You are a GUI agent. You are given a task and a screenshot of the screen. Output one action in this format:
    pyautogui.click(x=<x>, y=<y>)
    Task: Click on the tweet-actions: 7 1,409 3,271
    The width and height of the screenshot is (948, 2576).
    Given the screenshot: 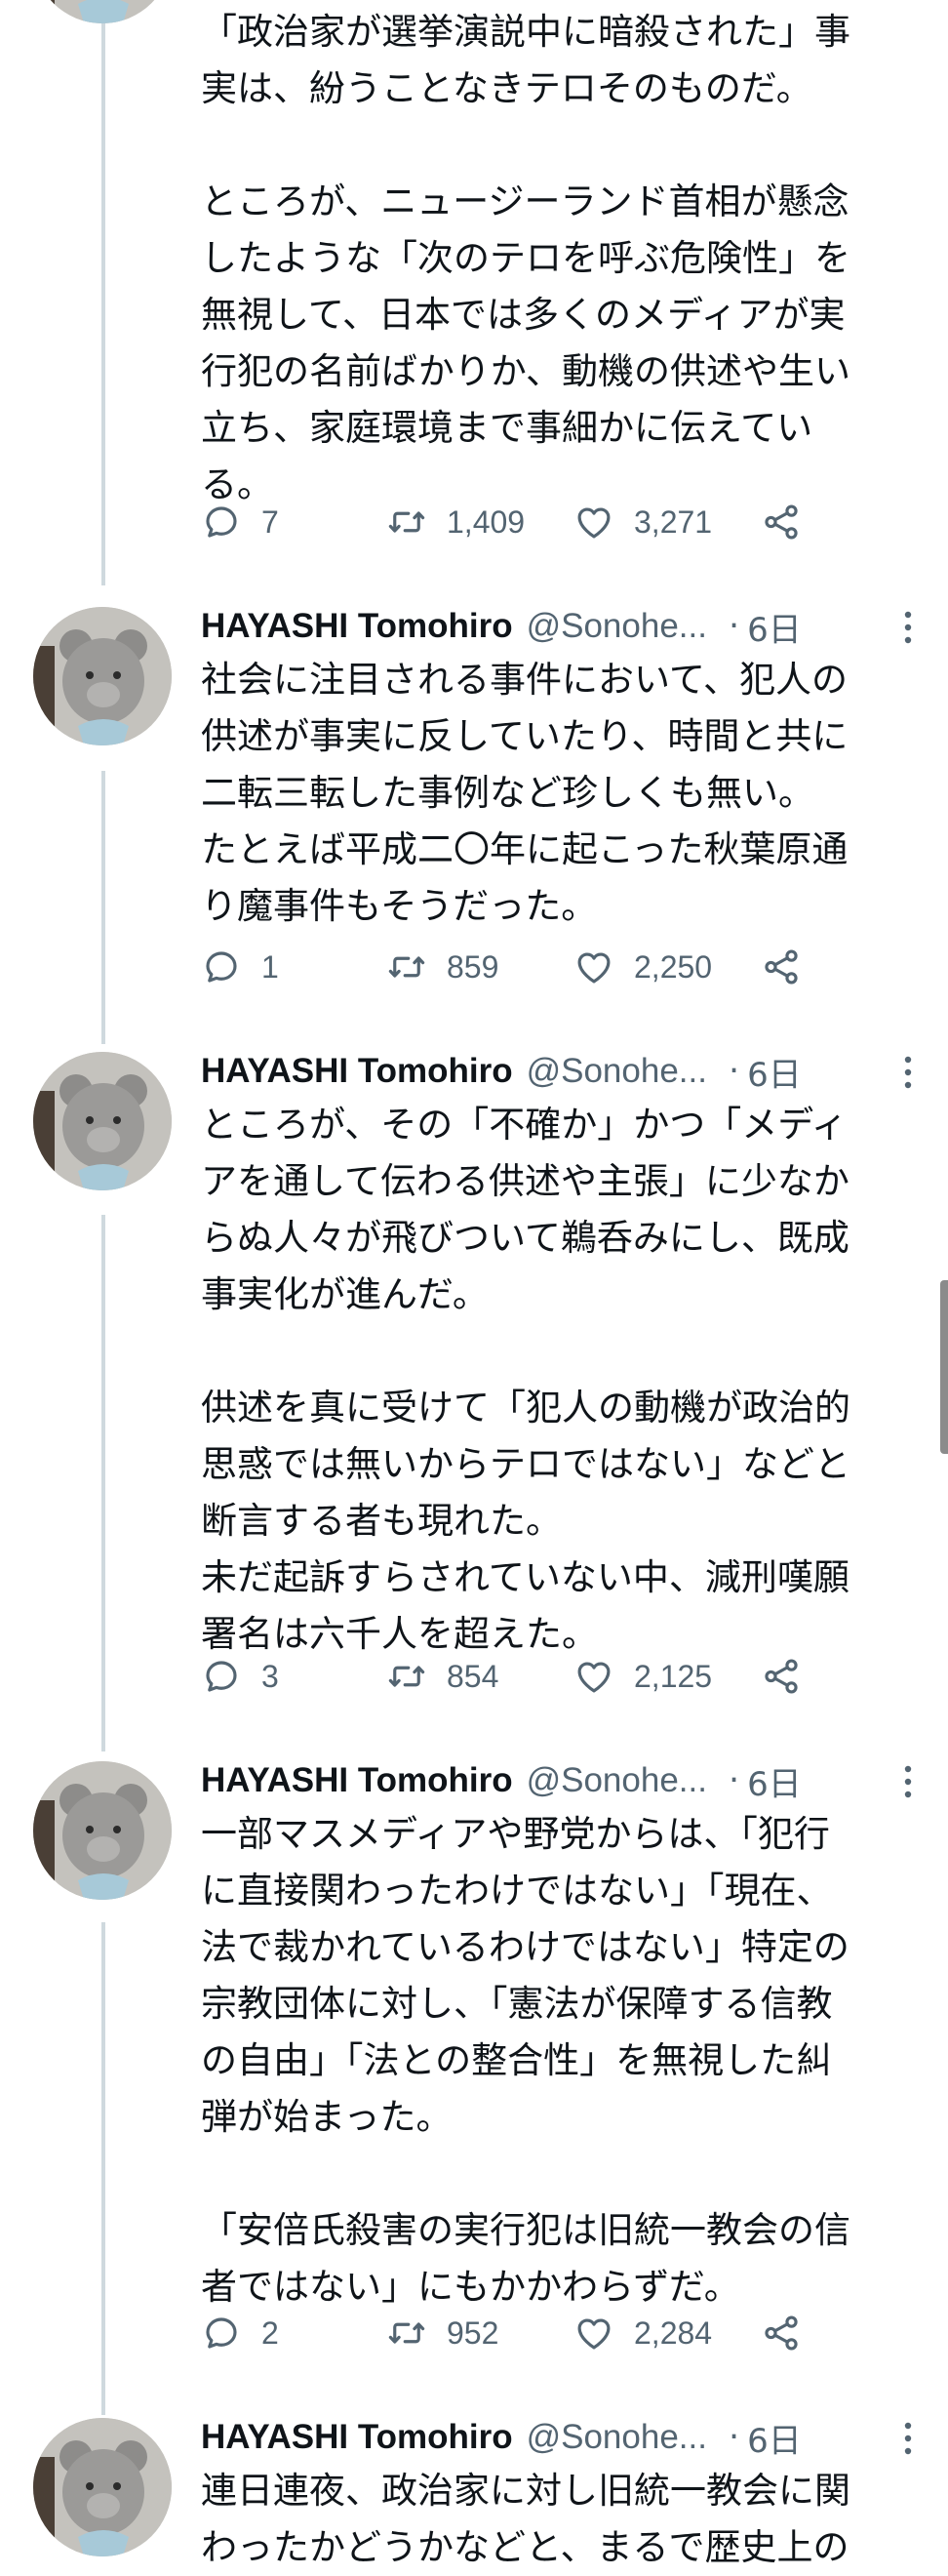 What is the action you would take?
    pyautogui.click(x=503, y=522)
    